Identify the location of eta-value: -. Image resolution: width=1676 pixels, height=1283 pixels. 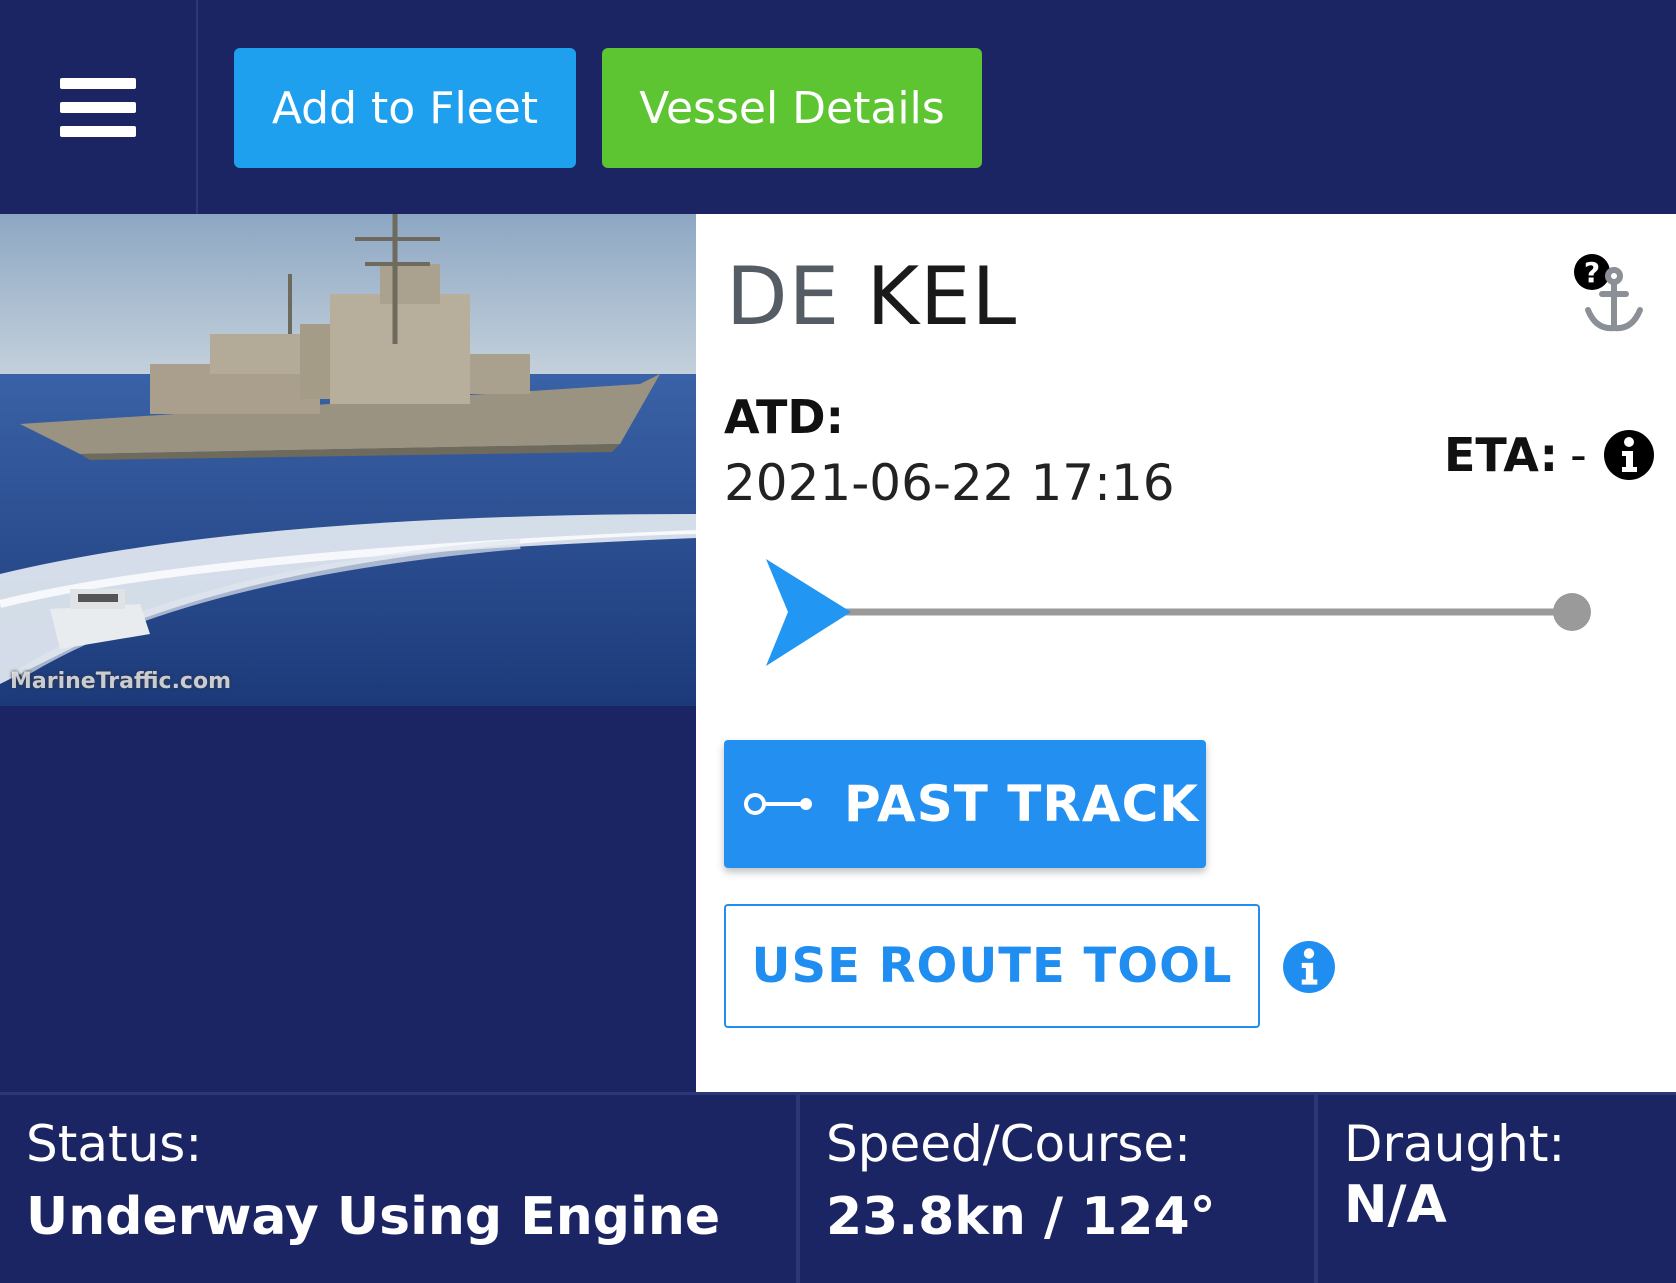
(1578, 455).